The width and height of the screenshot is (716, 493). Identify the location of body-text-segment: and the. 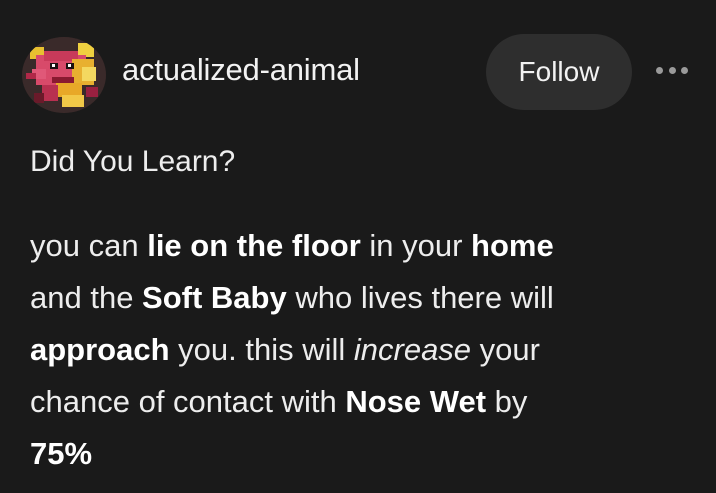
(86, 297).